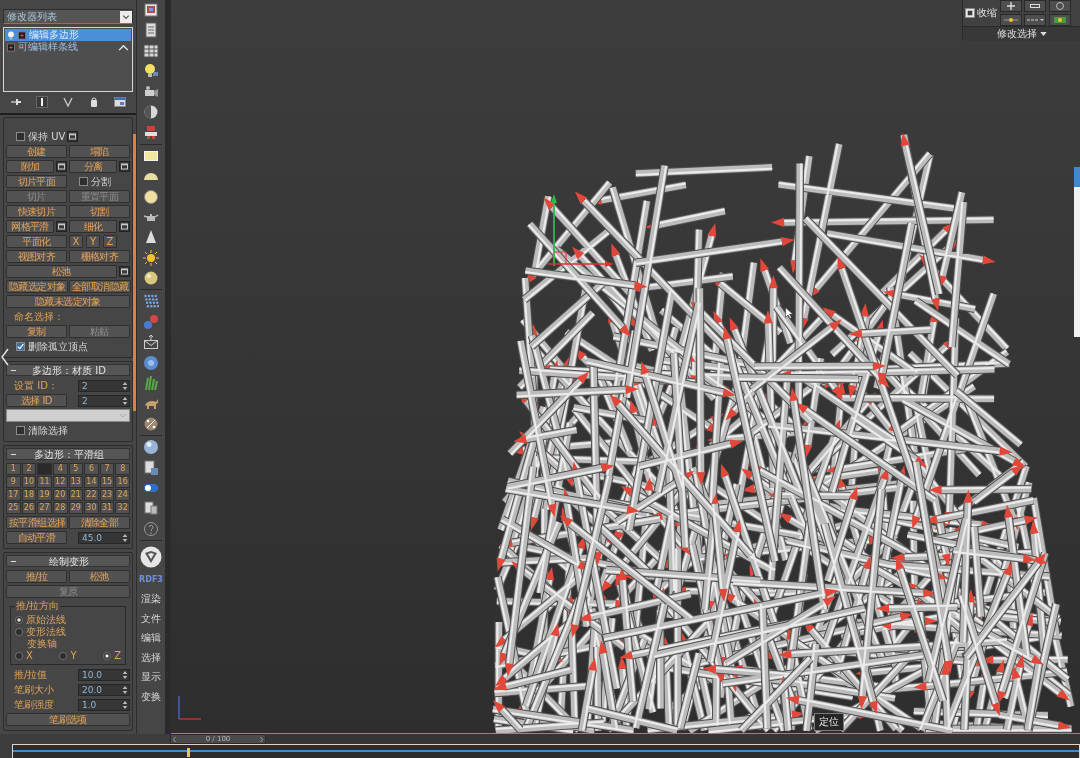 This screenshot has width=1080, height=758. What do you see at coordinates (99, 256) in the screenshot?
I see `command-button: 栅格对齐` at bounding box center [99, 256].